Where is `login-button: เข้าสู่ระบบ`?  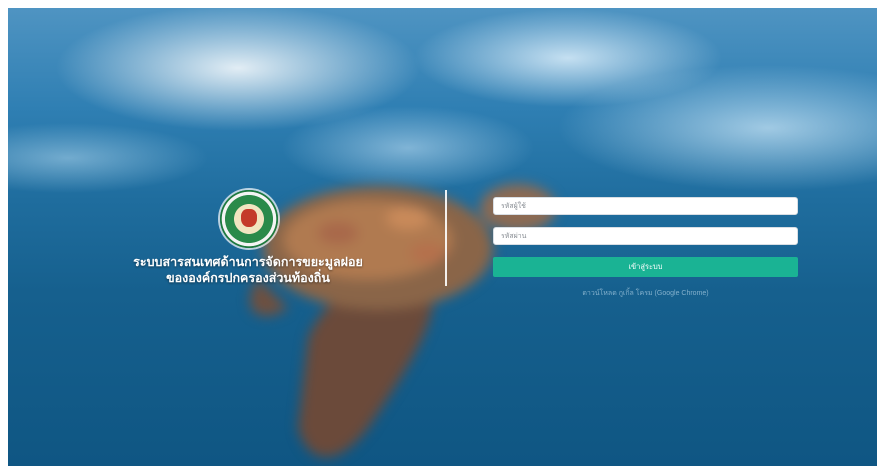
login-button: เข้าสู่ระบบ is located at coordinates (645, 267).